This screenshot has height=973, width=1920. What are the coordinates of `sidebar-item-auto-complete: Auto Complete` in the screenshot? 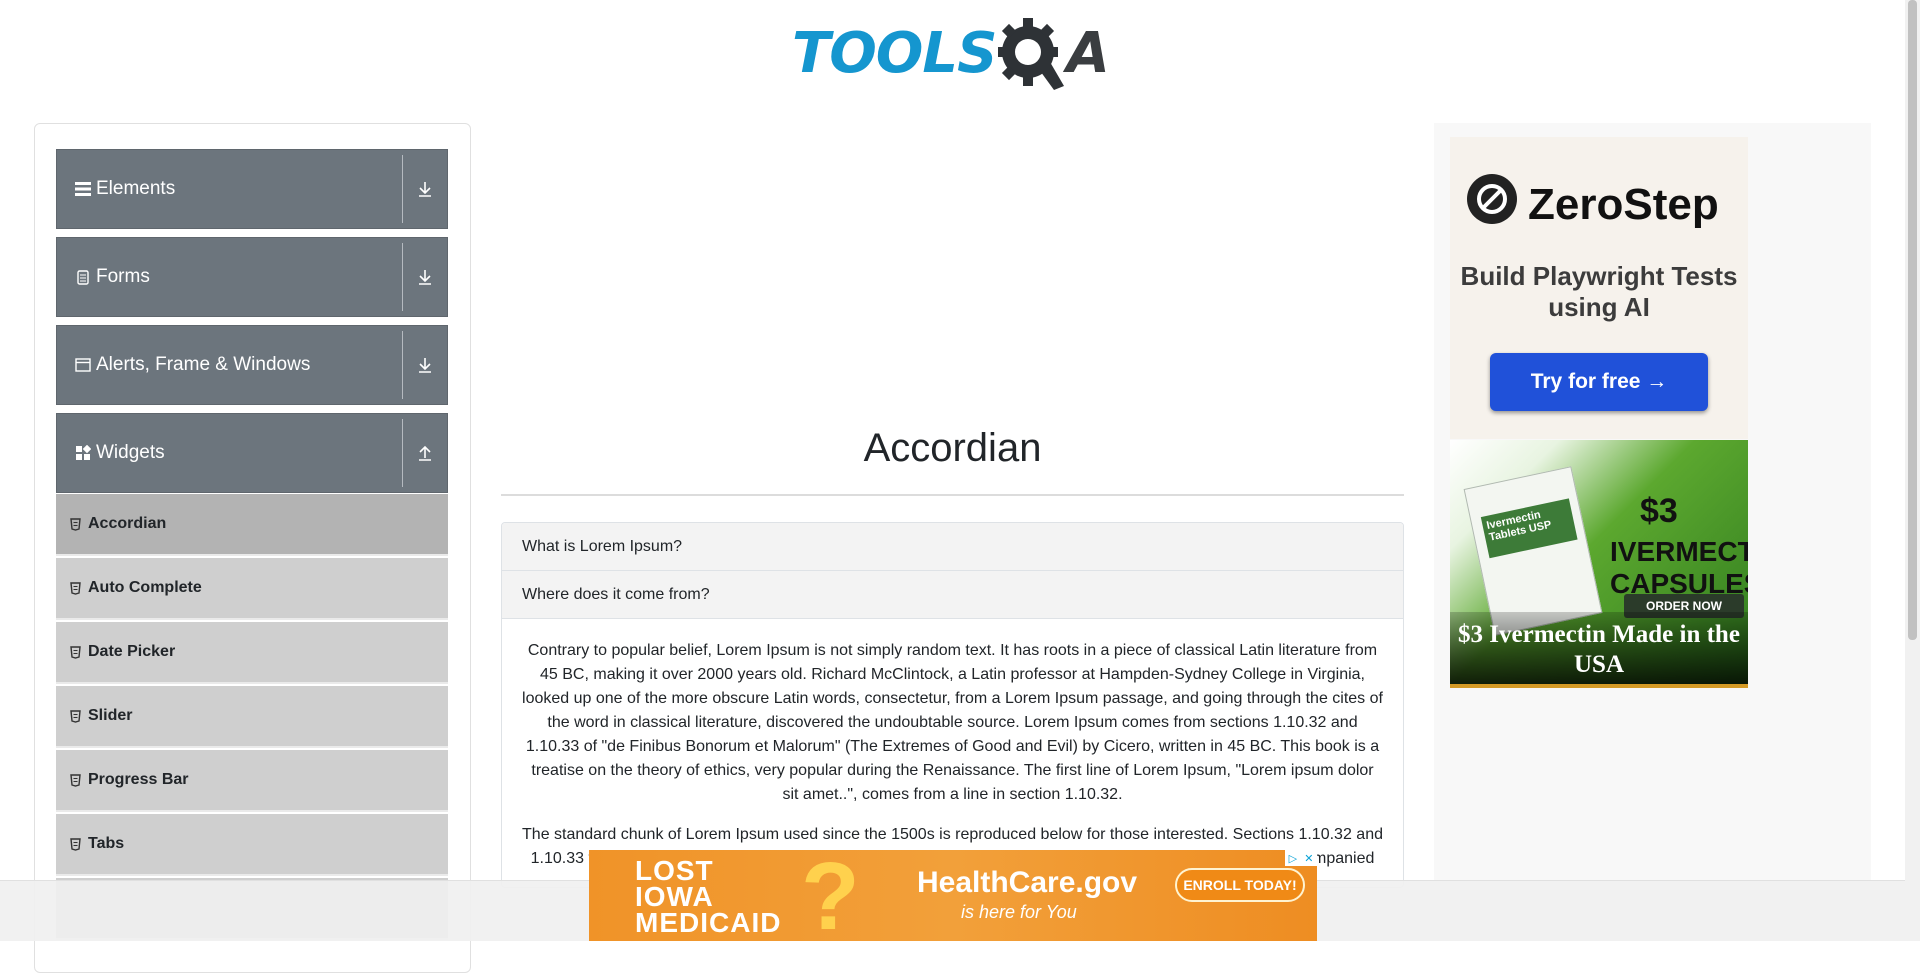 It's located at (252, 589).